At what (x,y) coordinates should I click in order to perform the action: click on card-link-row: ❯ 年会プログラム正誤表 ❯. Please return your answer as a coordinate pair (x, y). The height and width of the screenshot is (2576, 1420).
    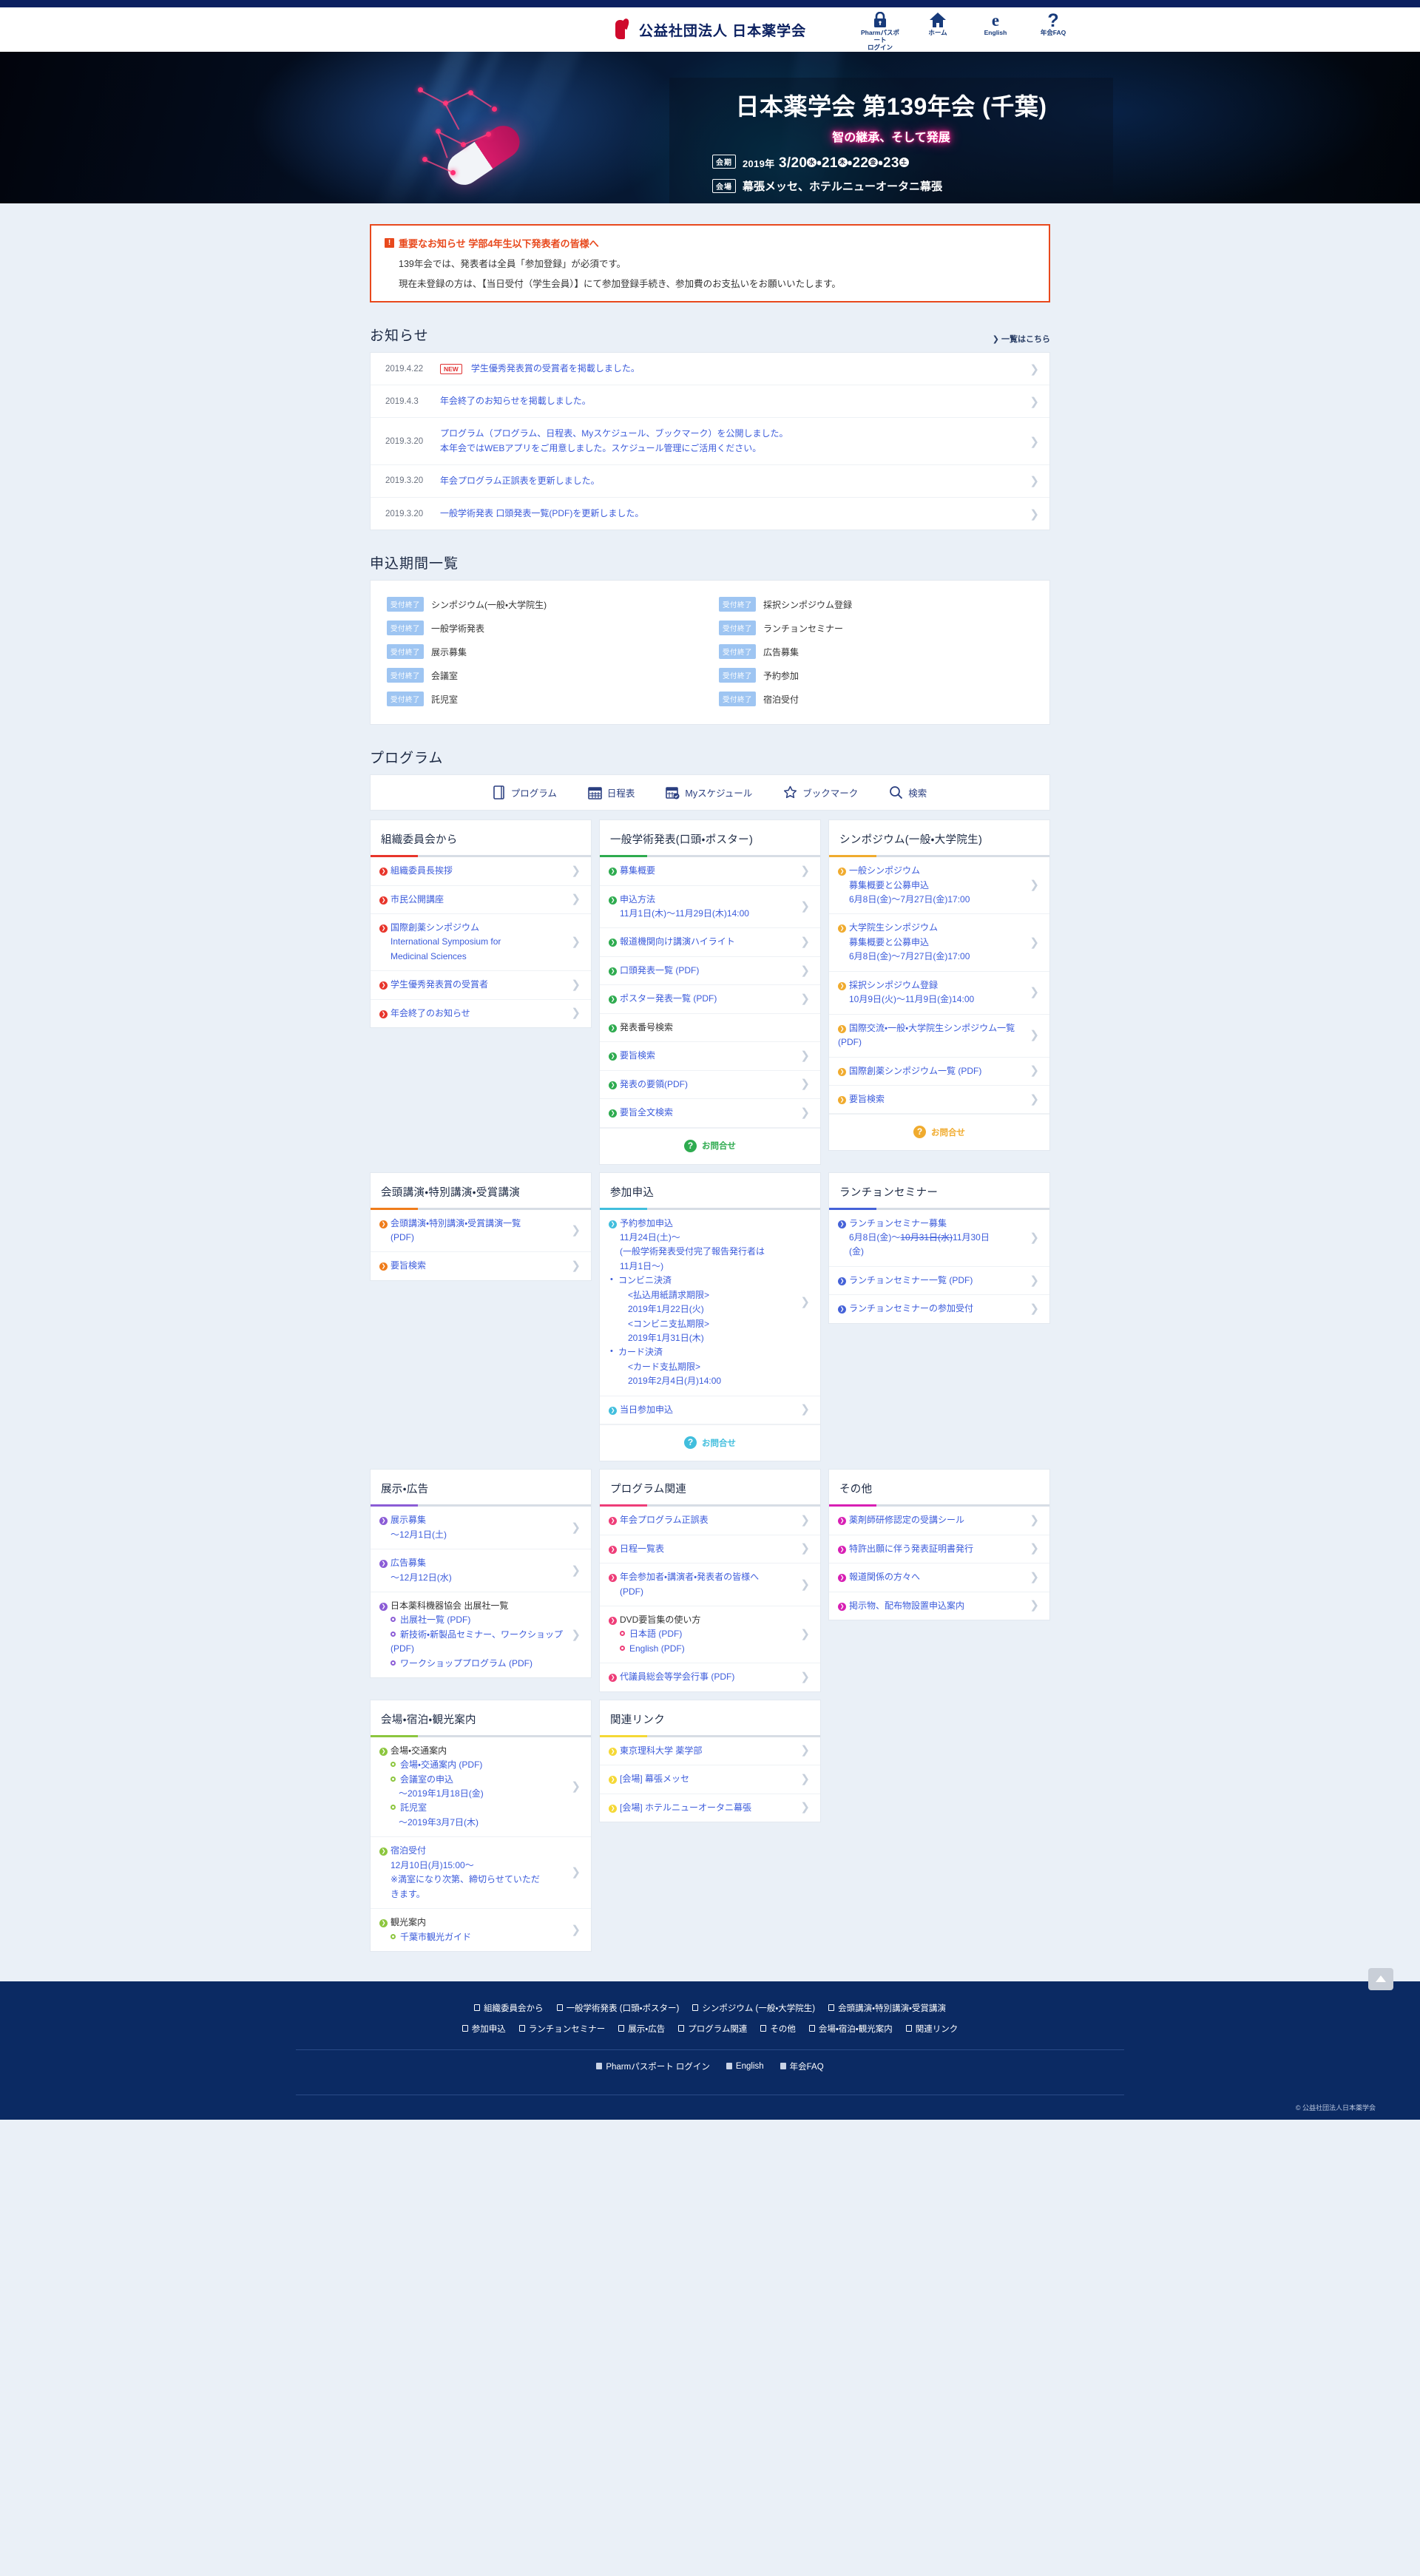
    Looking at the image, I should click on (710, 1521).